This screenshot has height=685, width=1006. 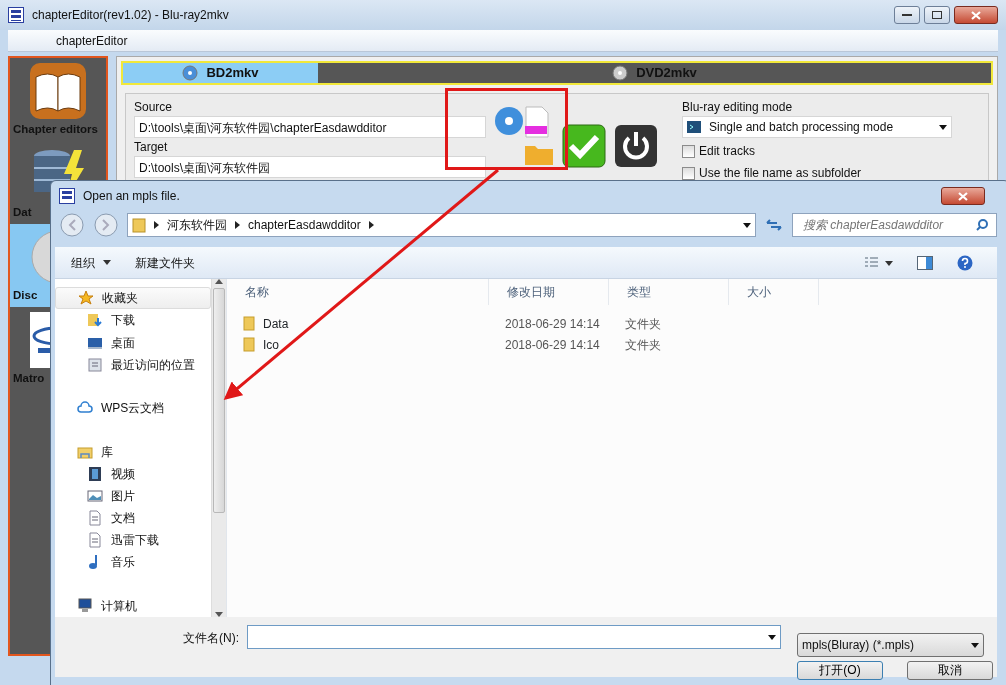 I want to click on scrollbar, so click(x=218, y=448).